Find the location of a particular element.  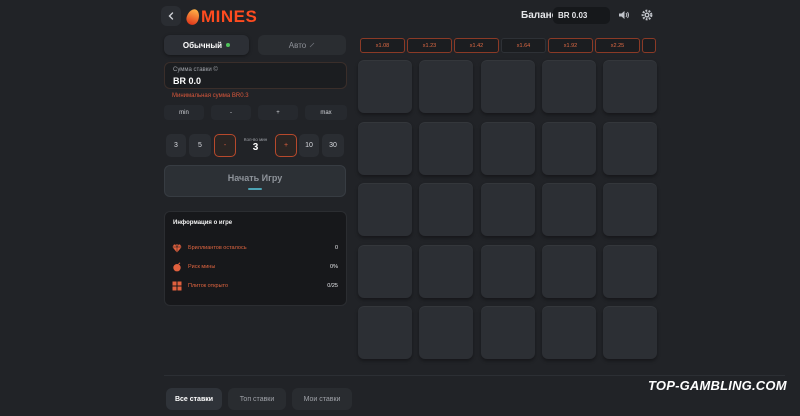

bet-amount-value: BR 0.0 is located at coordinates (187, 81).